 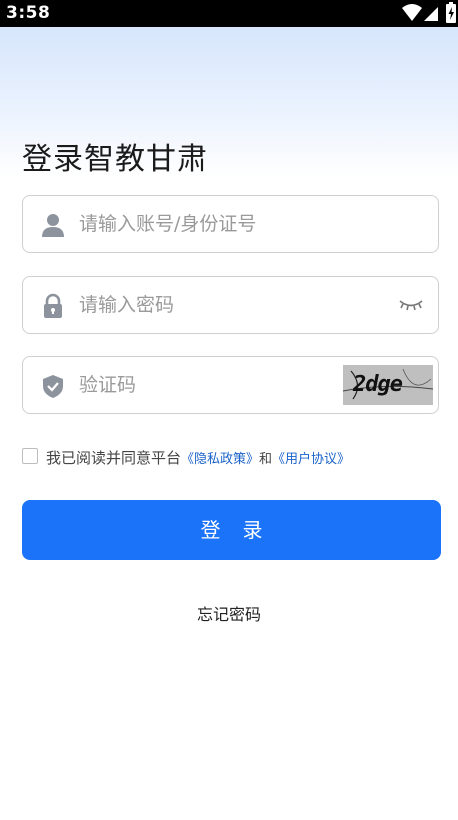 What do you see at coordinates (53, 305) in the screenshot?
I see `lock-icon` at bounding box center [53, 305].